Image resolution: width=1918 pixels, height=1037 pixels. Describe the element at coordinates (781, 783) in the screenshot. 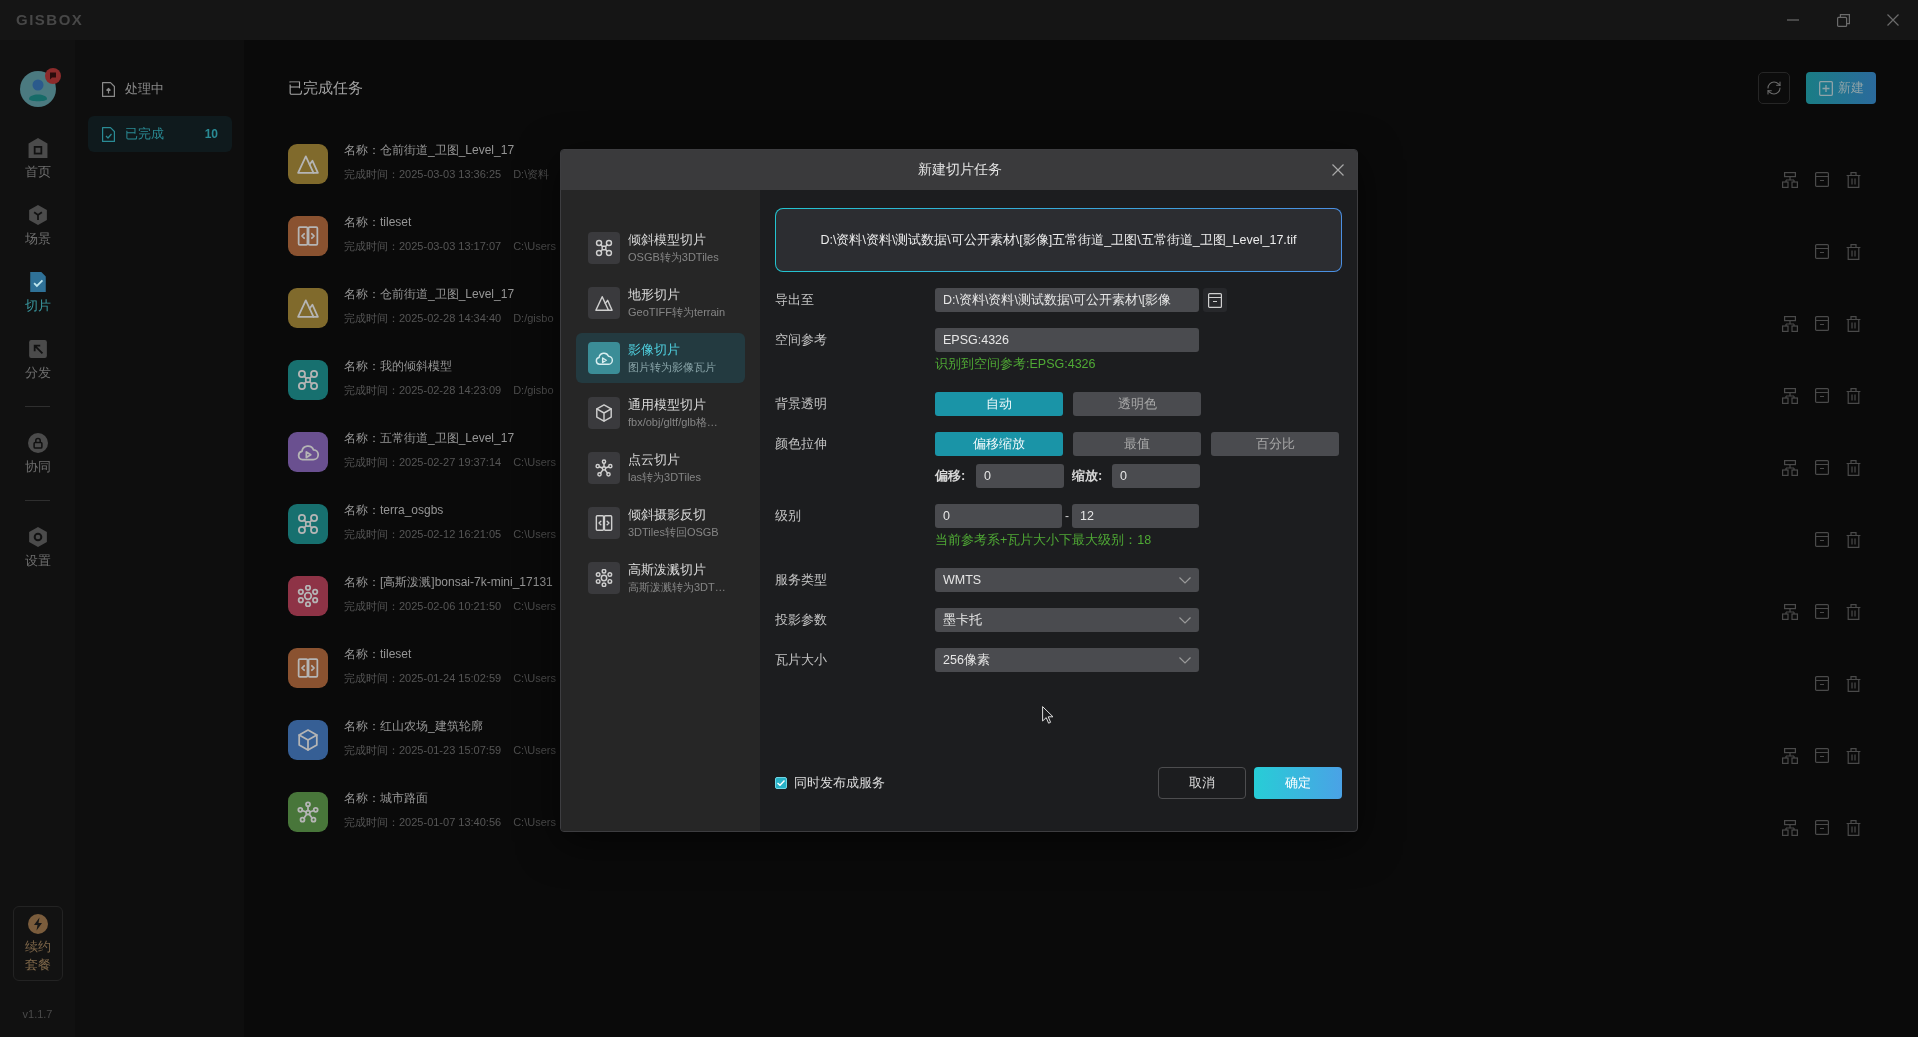

I see `publish-checkbox` at that location.